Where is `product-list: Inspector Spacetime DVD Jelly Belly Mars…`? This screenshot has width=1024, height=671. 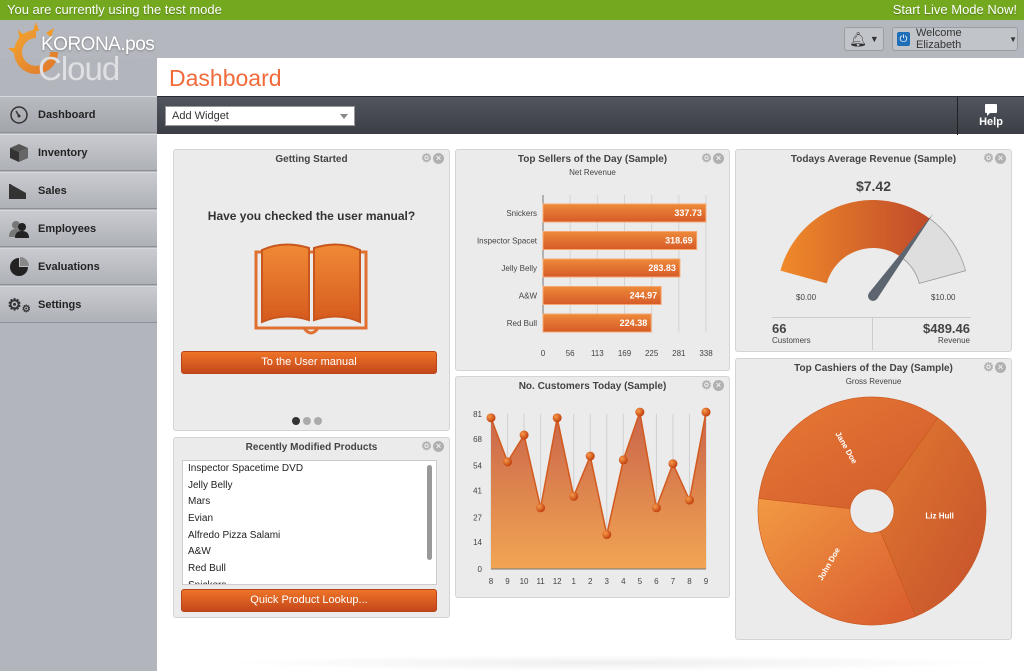 product-list: Inspector Spacetime DVD Jelly Belly Mars… is located at coordinates (309, 522).